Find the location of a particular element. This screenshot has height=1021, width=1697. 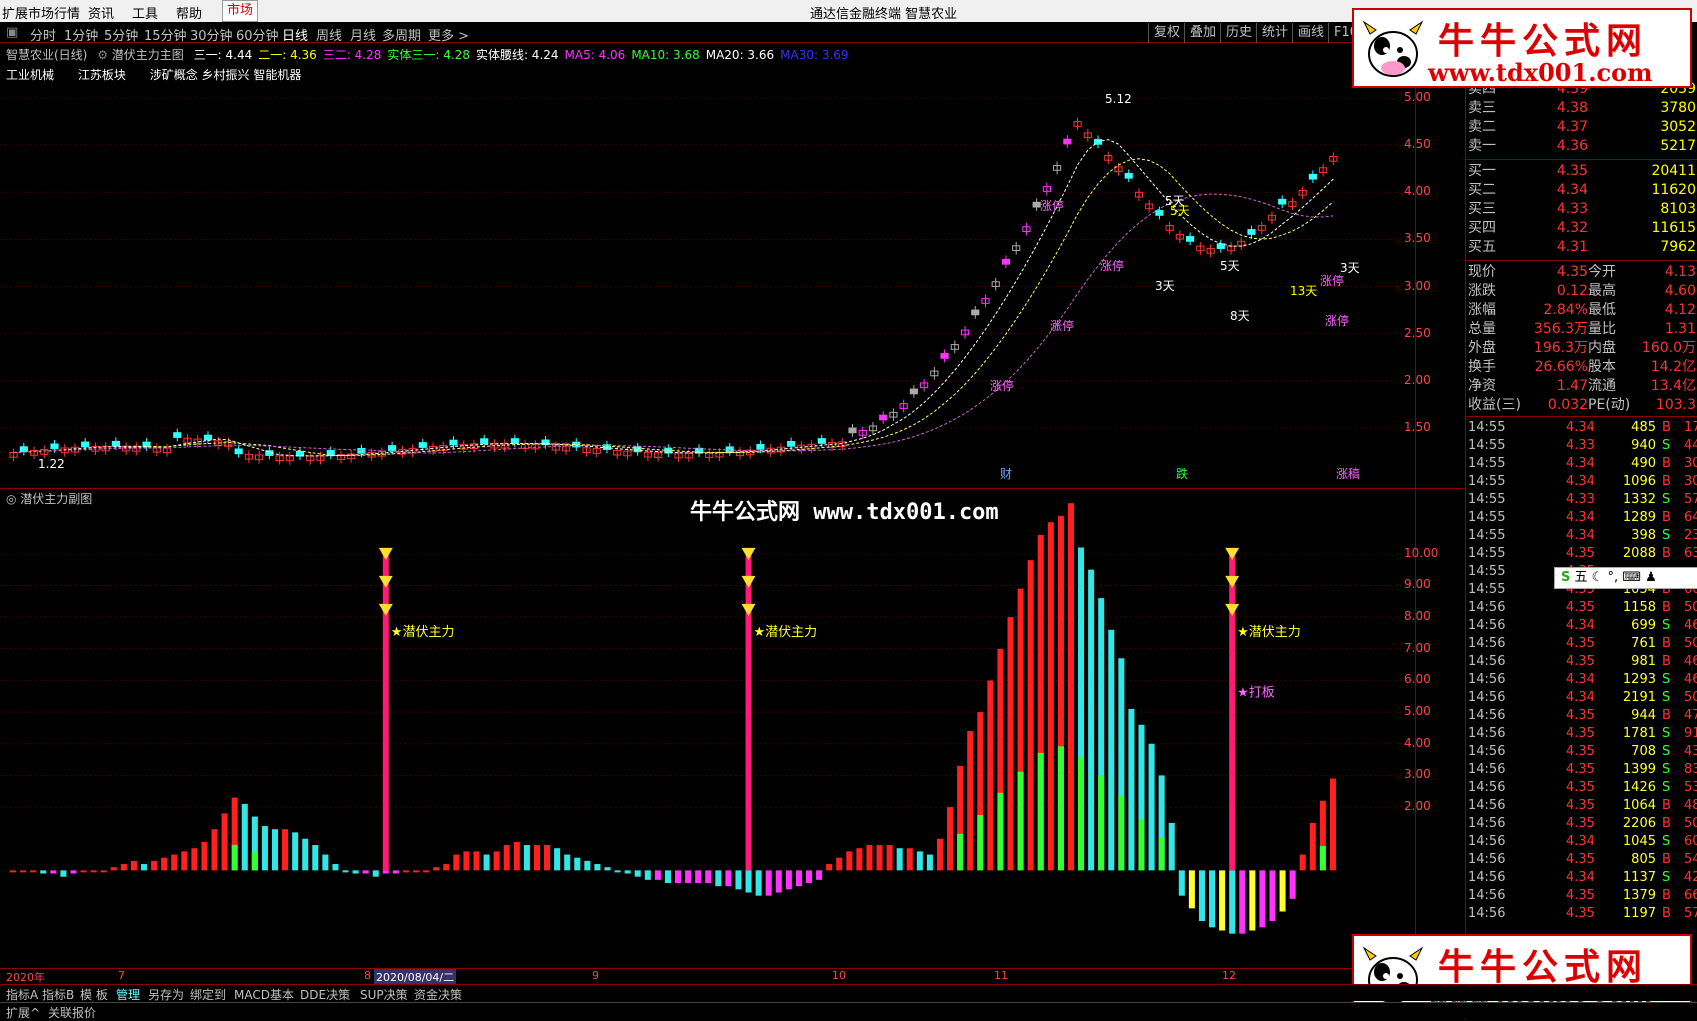

ime-toolbar: S 五 ☾ °, ⌨ ♟ is located at coordinates (1625, 578).